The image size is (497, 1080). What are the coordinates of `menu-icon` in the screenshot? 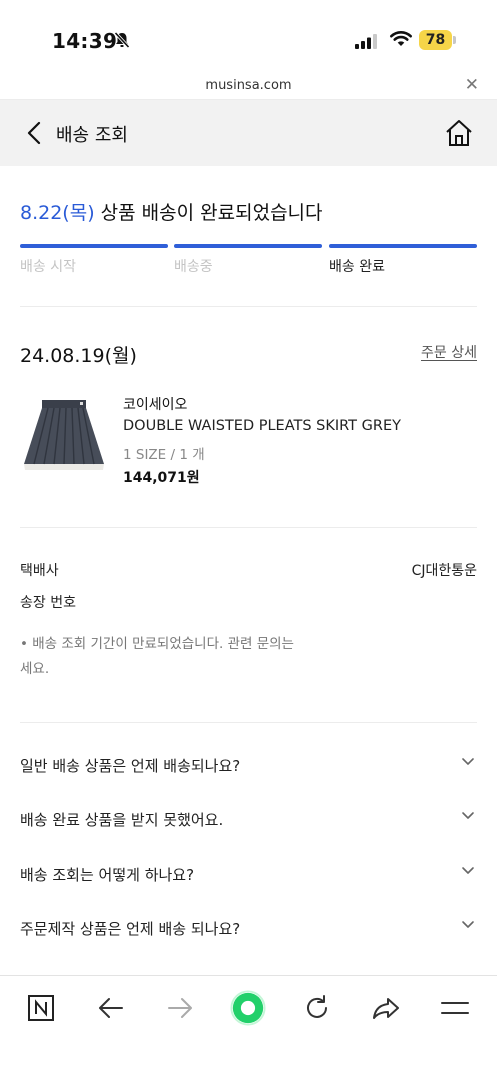 It's located at (455, 1008).